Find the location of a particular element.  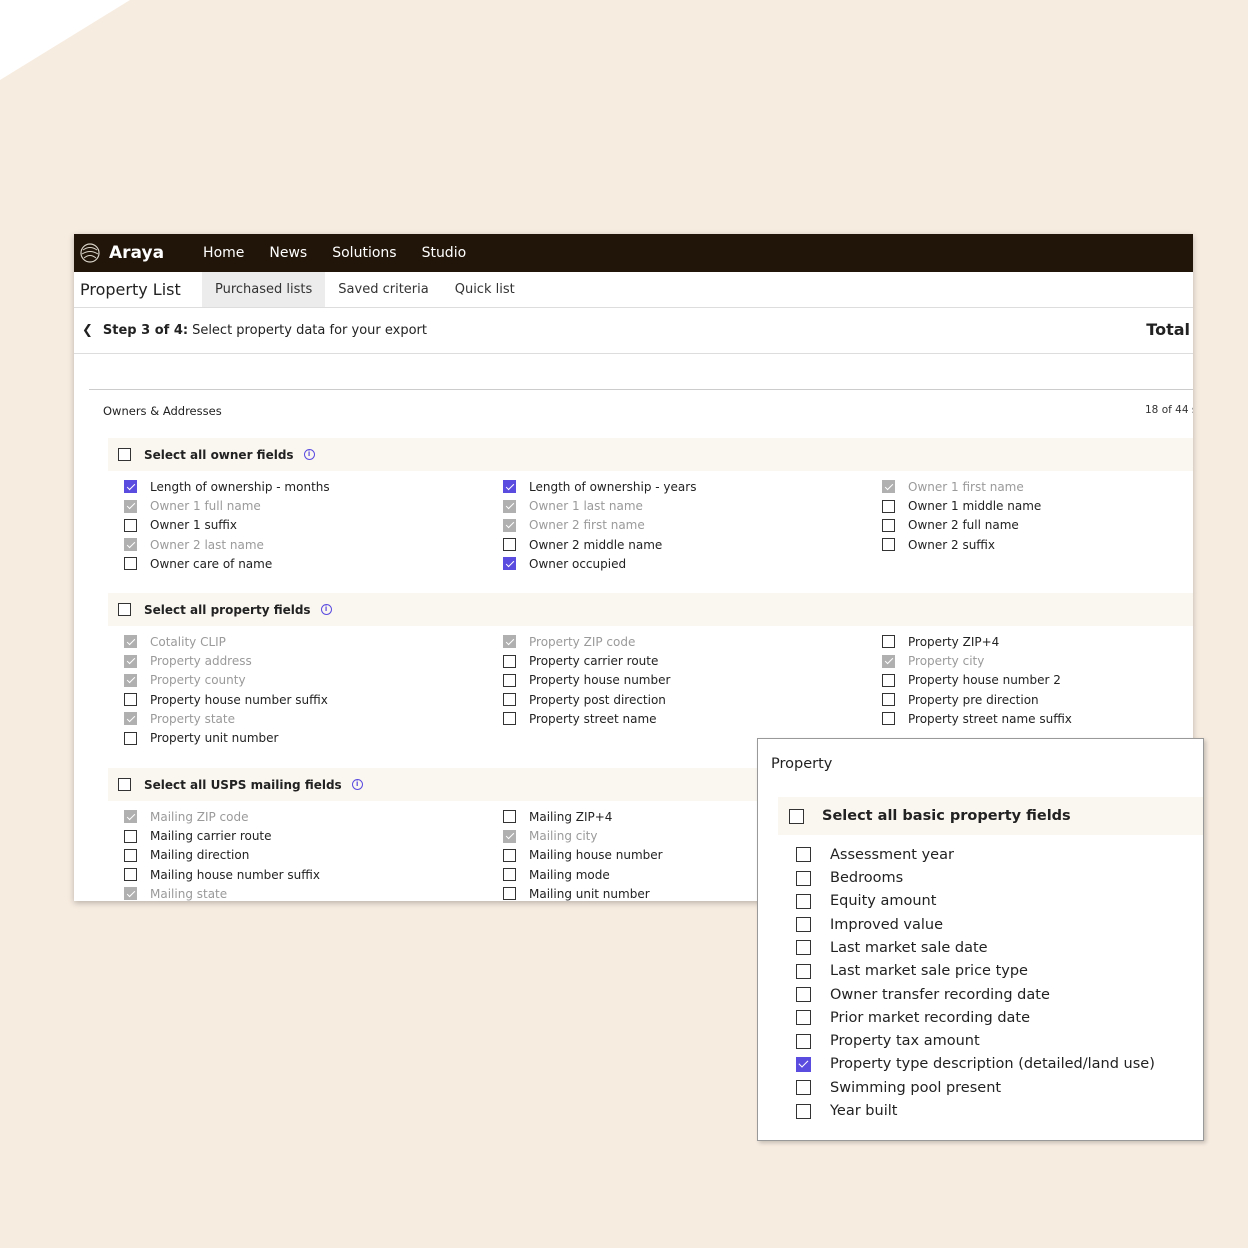

tab-saved-criteria: Saved criteria is located at coordinates (383, 289).